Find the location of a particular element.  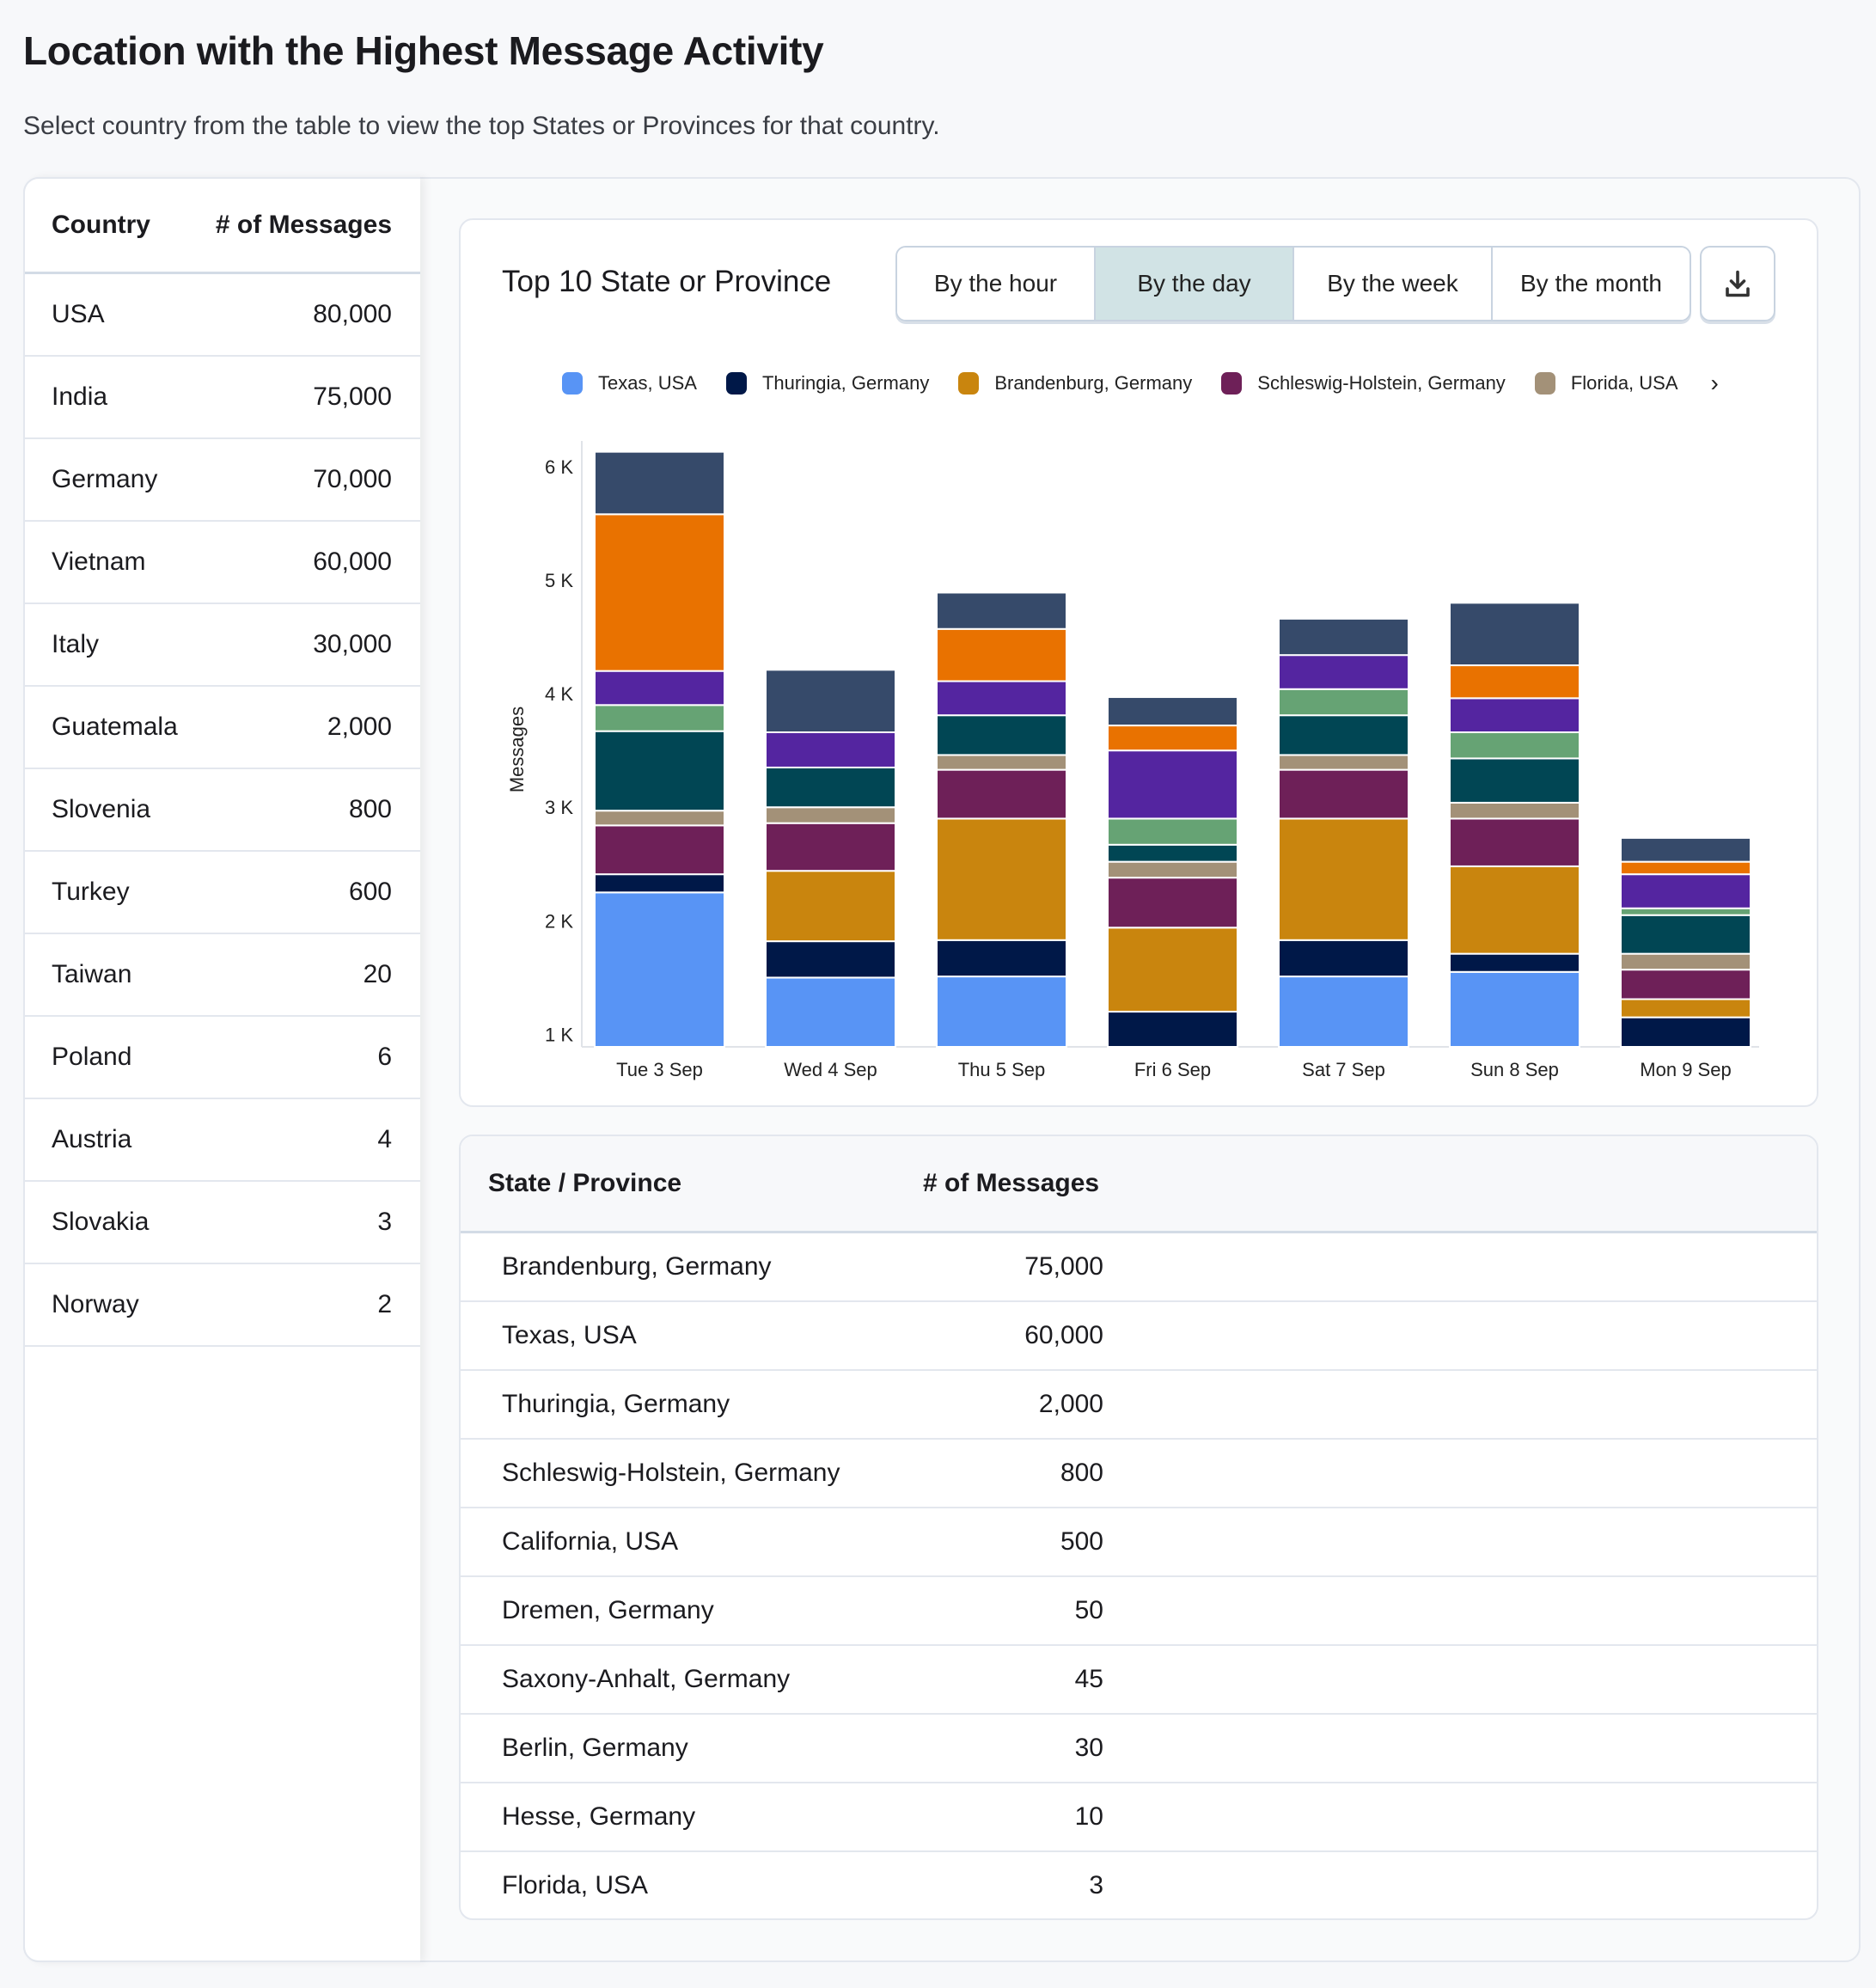

state-row: Dremen, Germany 50 is located at coordinates (1139, 1611).